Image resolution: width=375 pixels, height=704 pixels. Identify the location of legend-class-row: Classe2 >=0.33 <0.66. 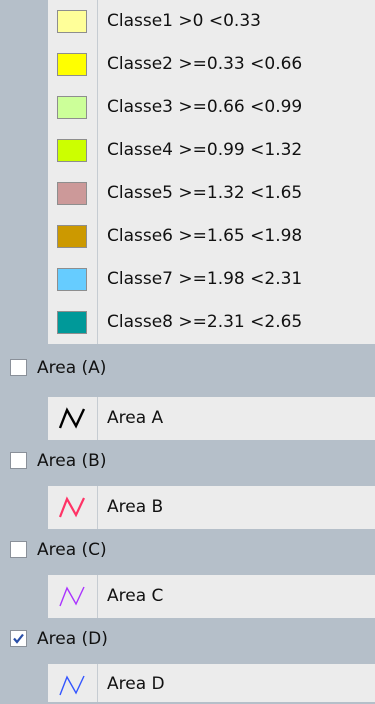
(211, 64).